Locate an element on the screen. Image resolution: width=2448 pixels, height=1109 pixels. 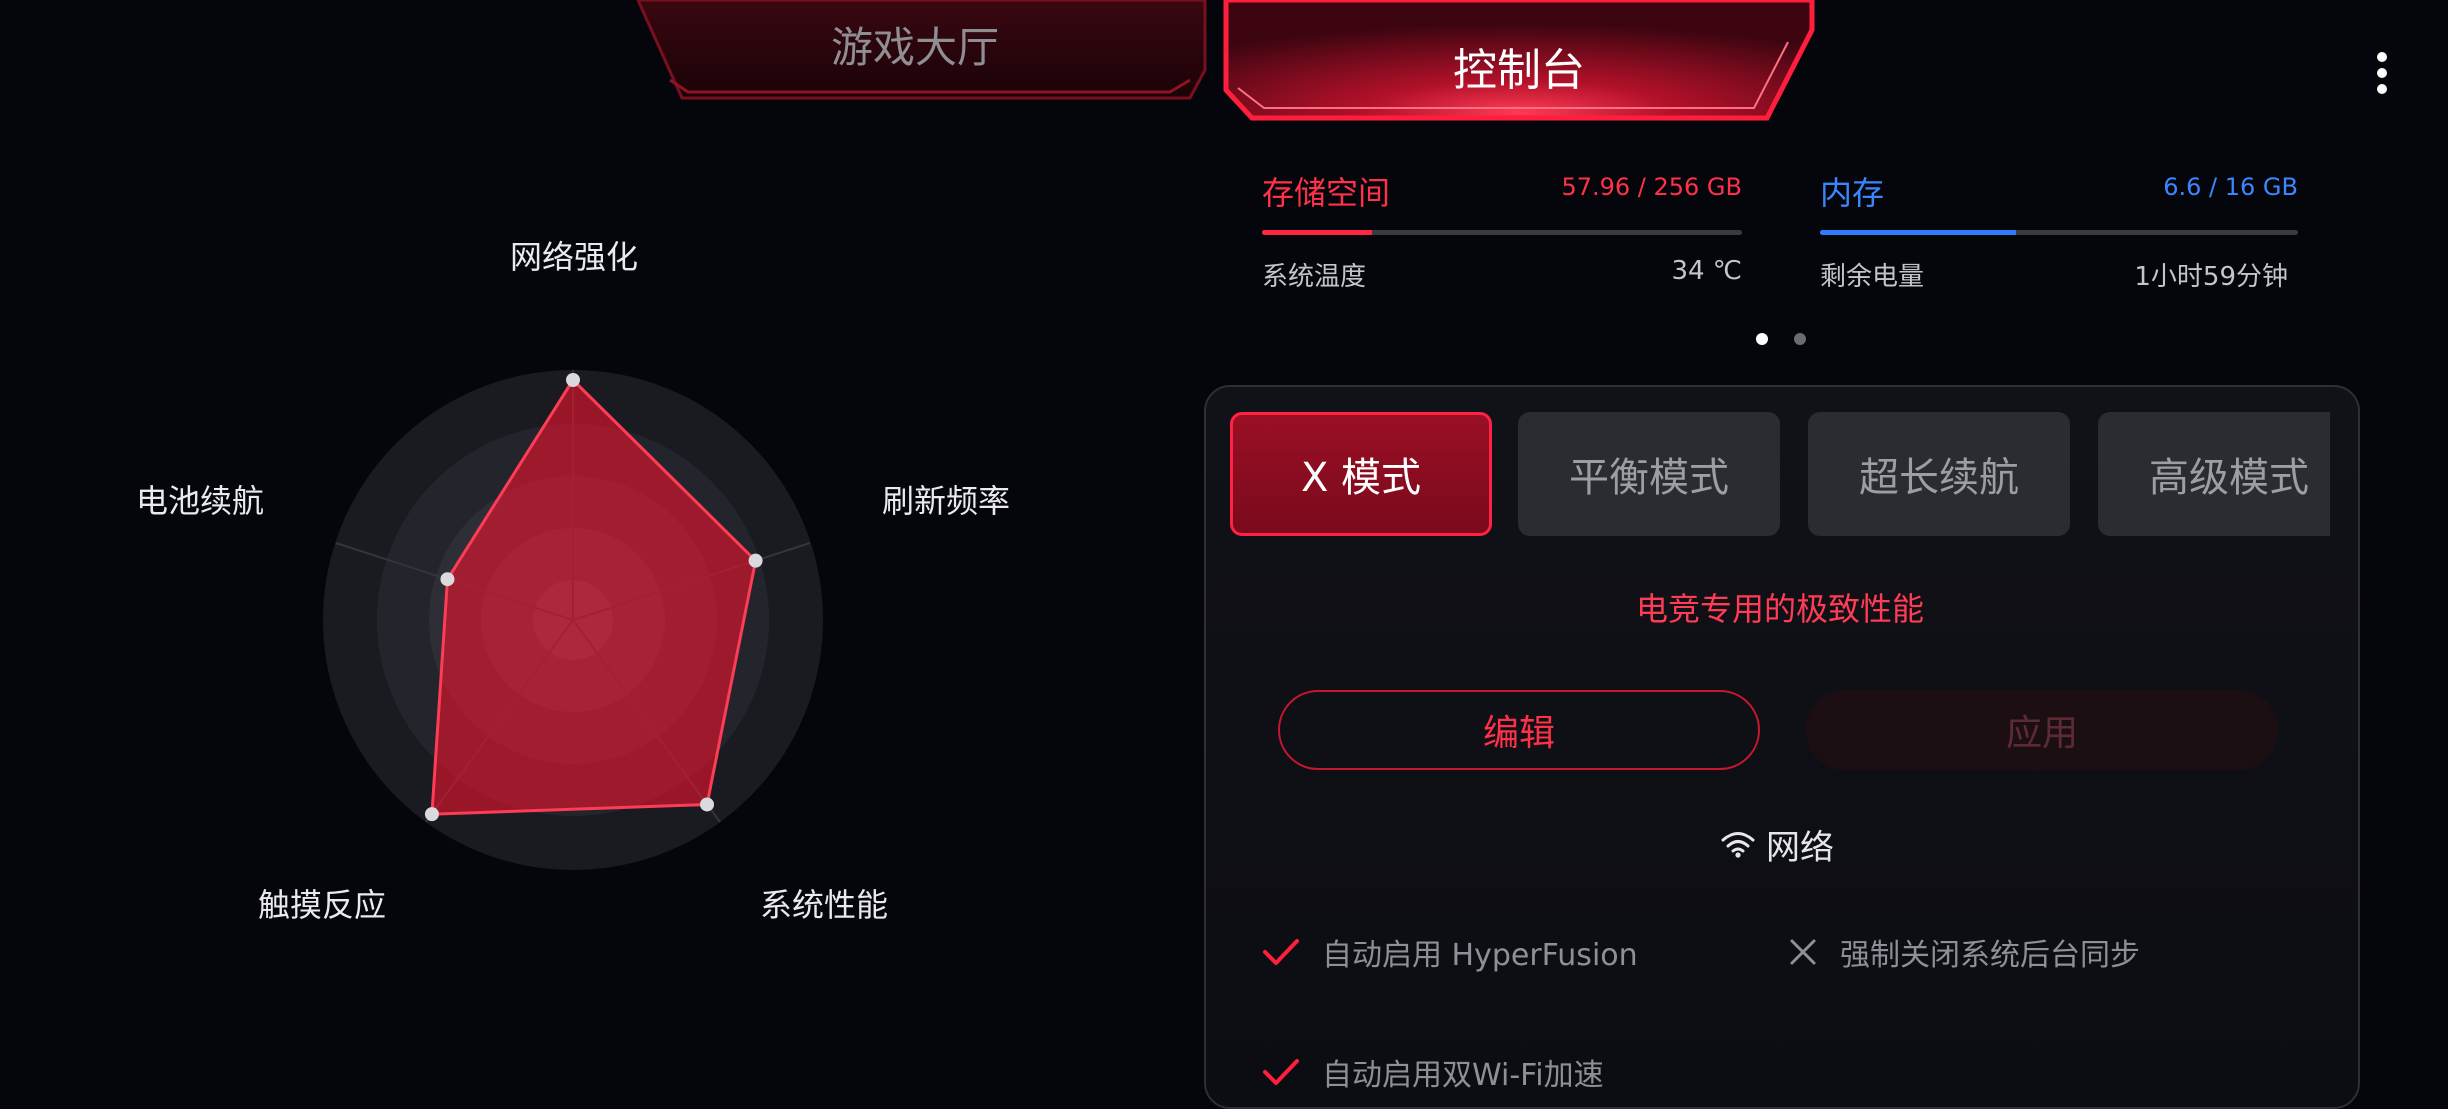
tab-game-lobby: 游戏大厅 is located at coordinates (915, 44).